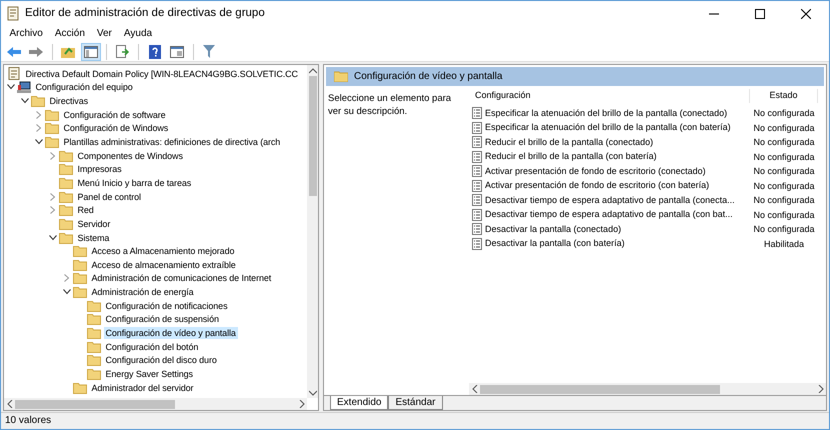  Describe the element at coordinates (84, 87) in the screenshot. I see `tree-item: Configuración del equipo` at that location.